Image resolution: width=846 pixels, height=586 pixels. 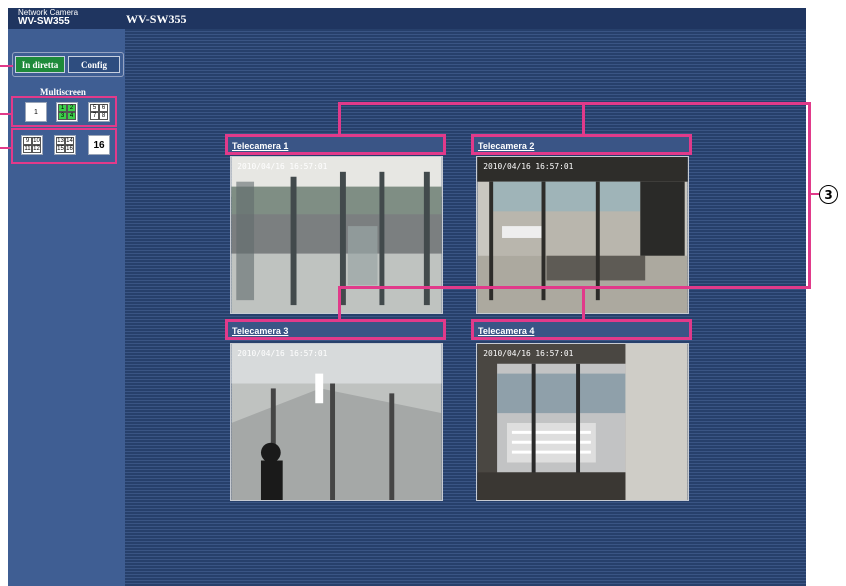 What do you see at coordinates (40, 64) in the screenshot?
I see `tab-live: In diretta` at bounding box center [40, 64].